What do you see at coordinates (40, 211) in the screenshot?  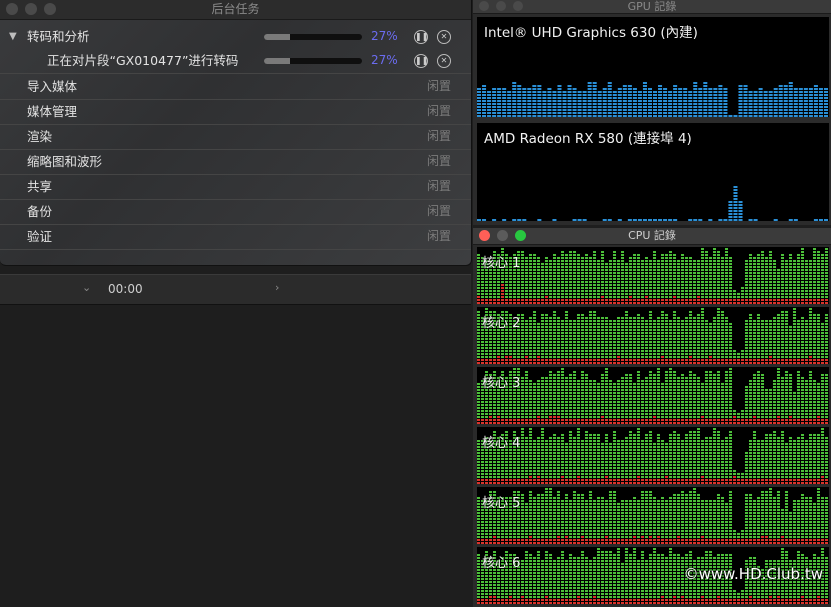 I see `task-label: 备份` at bounding box center [40, 211].